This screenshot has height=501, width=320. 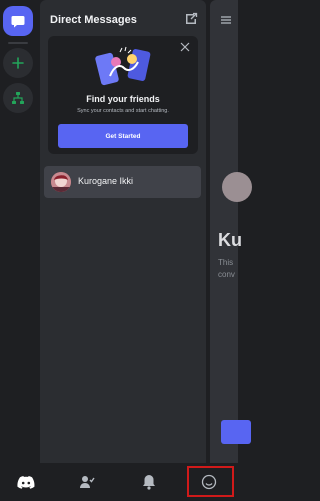 What do you see at coordinates (18, 43) in the screenshot?
I see `rail-separator` at bounding box center [18, 43].